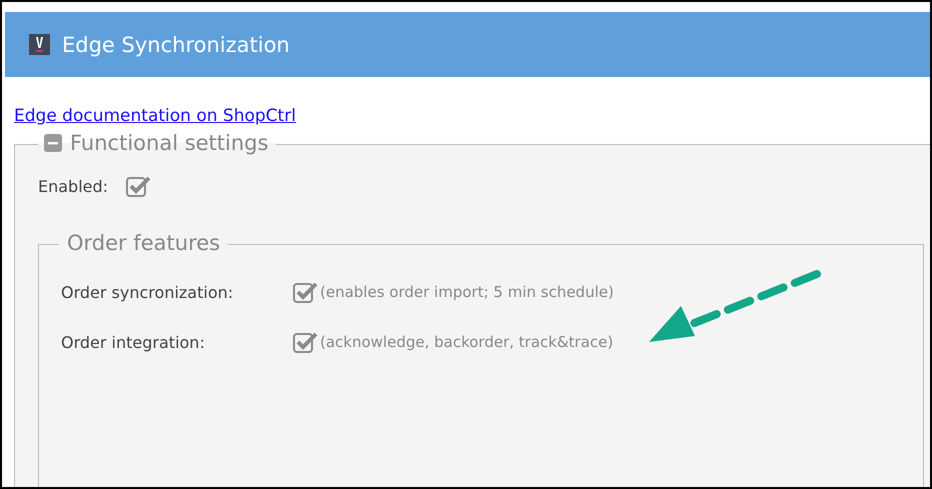 This screenshot has width=932, height=489. I want to click on section-legend: Order features, so click(143, 243).